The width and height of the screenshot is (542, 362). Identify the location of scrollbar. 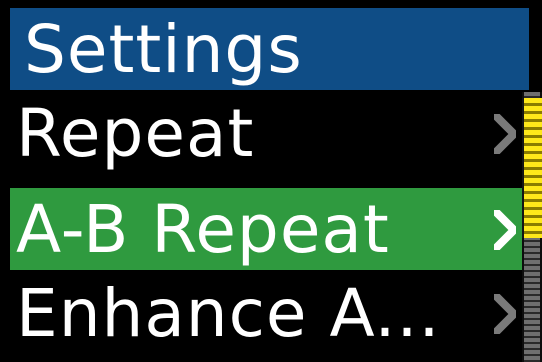
(532, 227).